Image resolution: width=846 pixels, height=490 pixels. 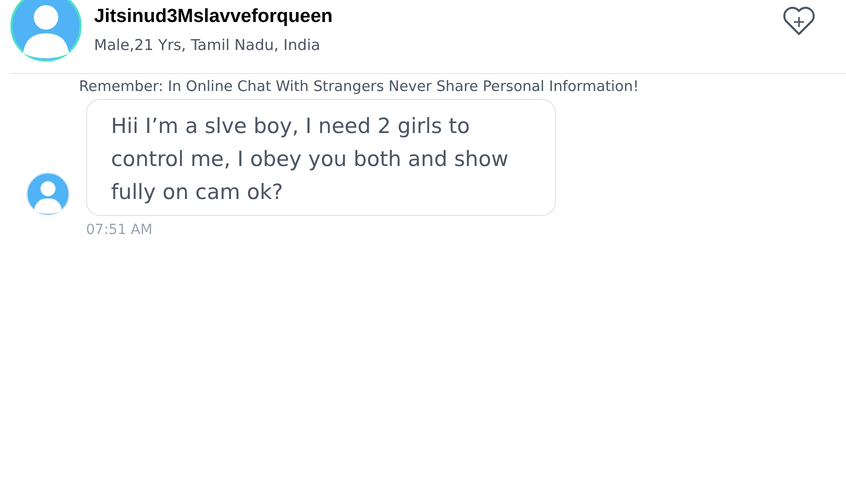 I want to click on message-time: 07:51 AM, so click(x=120, y=230).